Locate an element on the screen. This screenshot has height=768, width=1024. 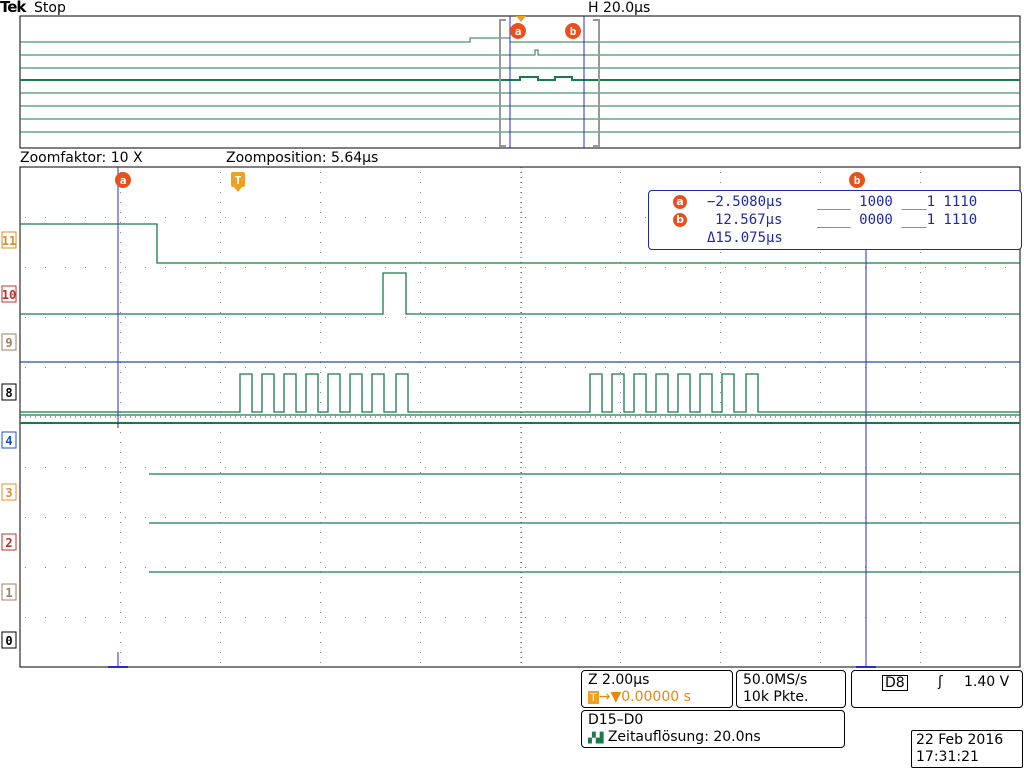
datetime-box: 22 Feb 2016 17:31:21 is located at coordinates (967, 749).